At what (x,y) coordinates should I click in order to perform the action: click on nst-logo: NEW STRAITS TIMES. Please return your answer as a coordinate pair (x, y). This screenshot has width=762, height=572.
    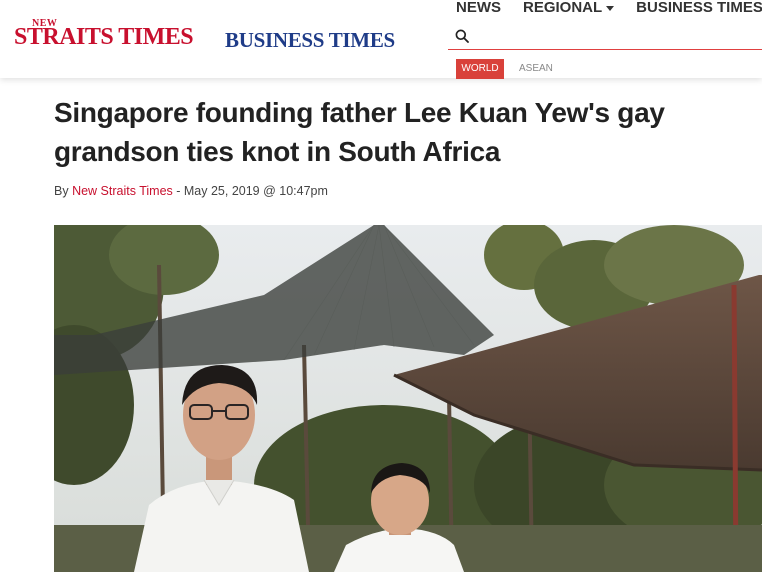
    Looking at the image, I should click on (104, 35).